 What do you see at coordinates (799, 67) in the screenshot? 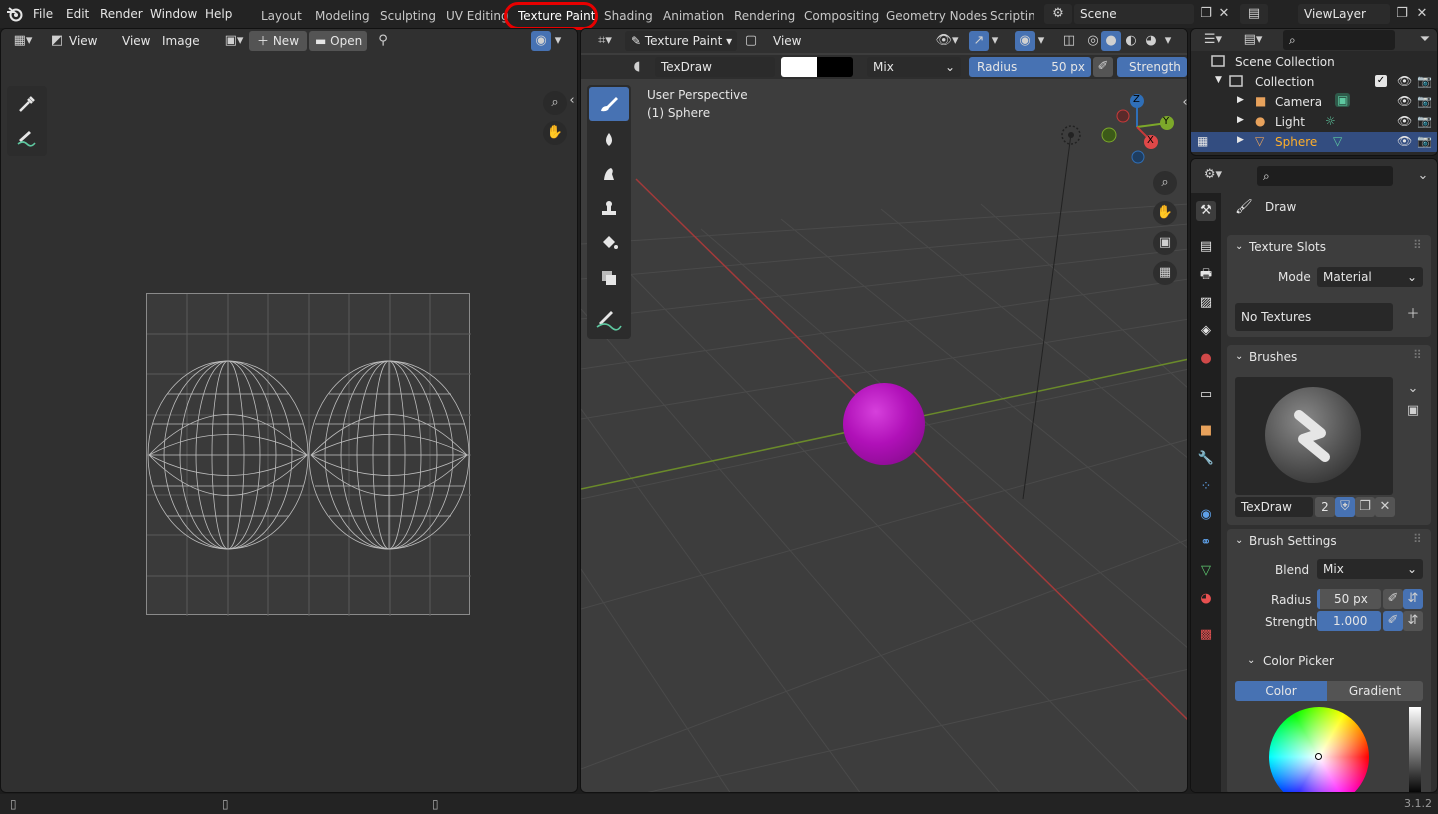
I see `primary-color-swatch` at bounding box center [799, 67].